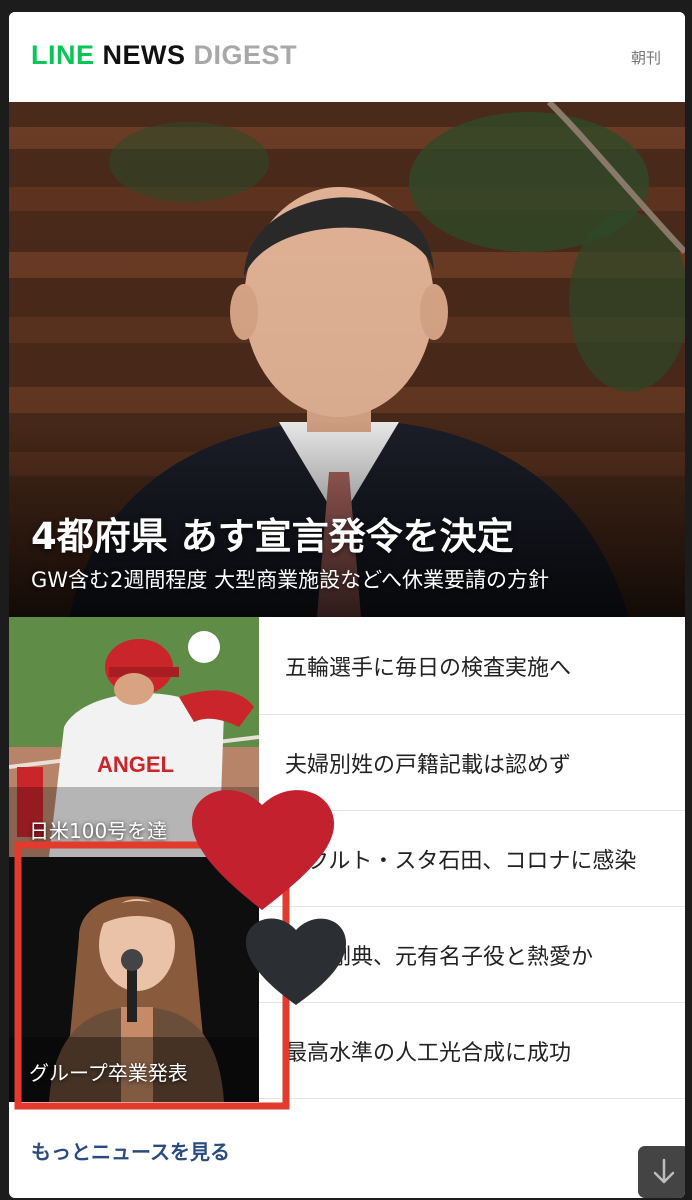 This screenshot has width=692, height=1200. Describe the element at coordinates (63, 55) in the screenshot. I see `logo-line-word: LINE` at that location.